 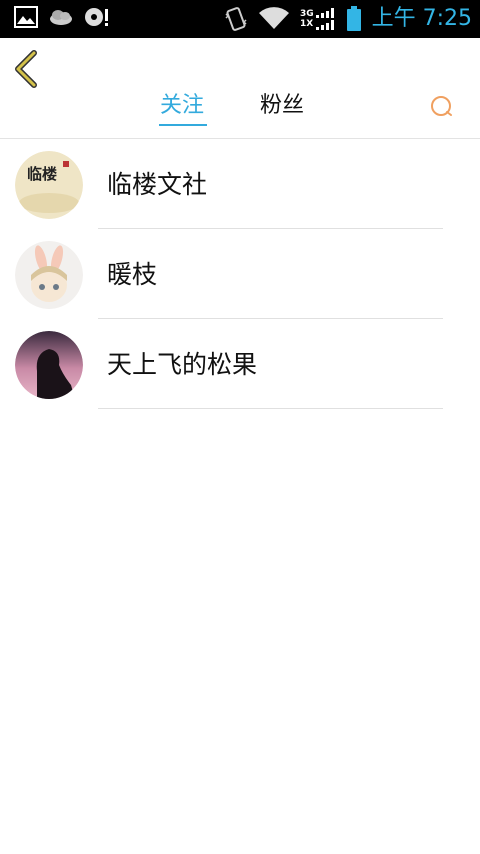 What do you see at coordinates (306, 24) in the screenshot?
I see `network-type-bottom: 1X` at bounding box center [306, 24].